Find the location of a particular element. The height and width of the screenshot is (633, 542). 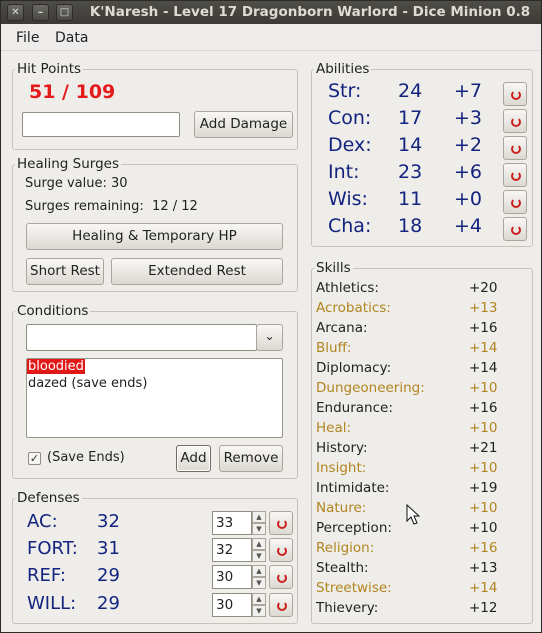

skill-name: Acrobatics: is located at coordinates (353, 308).